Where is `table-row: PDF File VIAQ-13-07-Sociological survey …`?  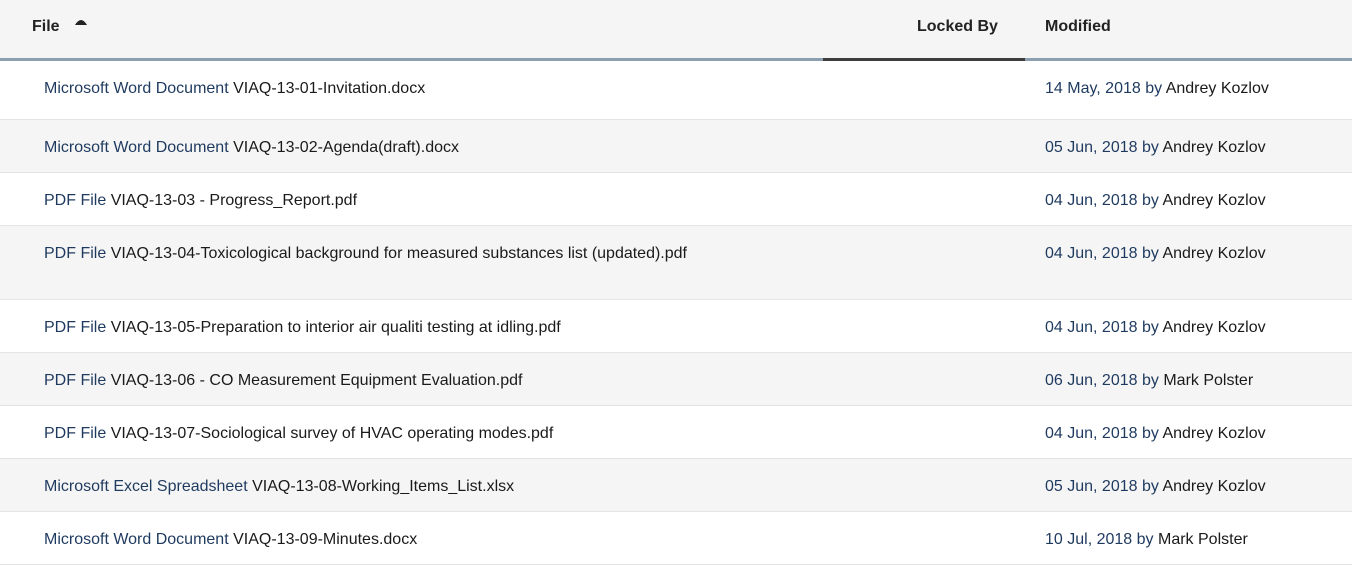
table-row: PDF File VIAQ-13-07-Sociological survey … is located at coordinates (676, 432).